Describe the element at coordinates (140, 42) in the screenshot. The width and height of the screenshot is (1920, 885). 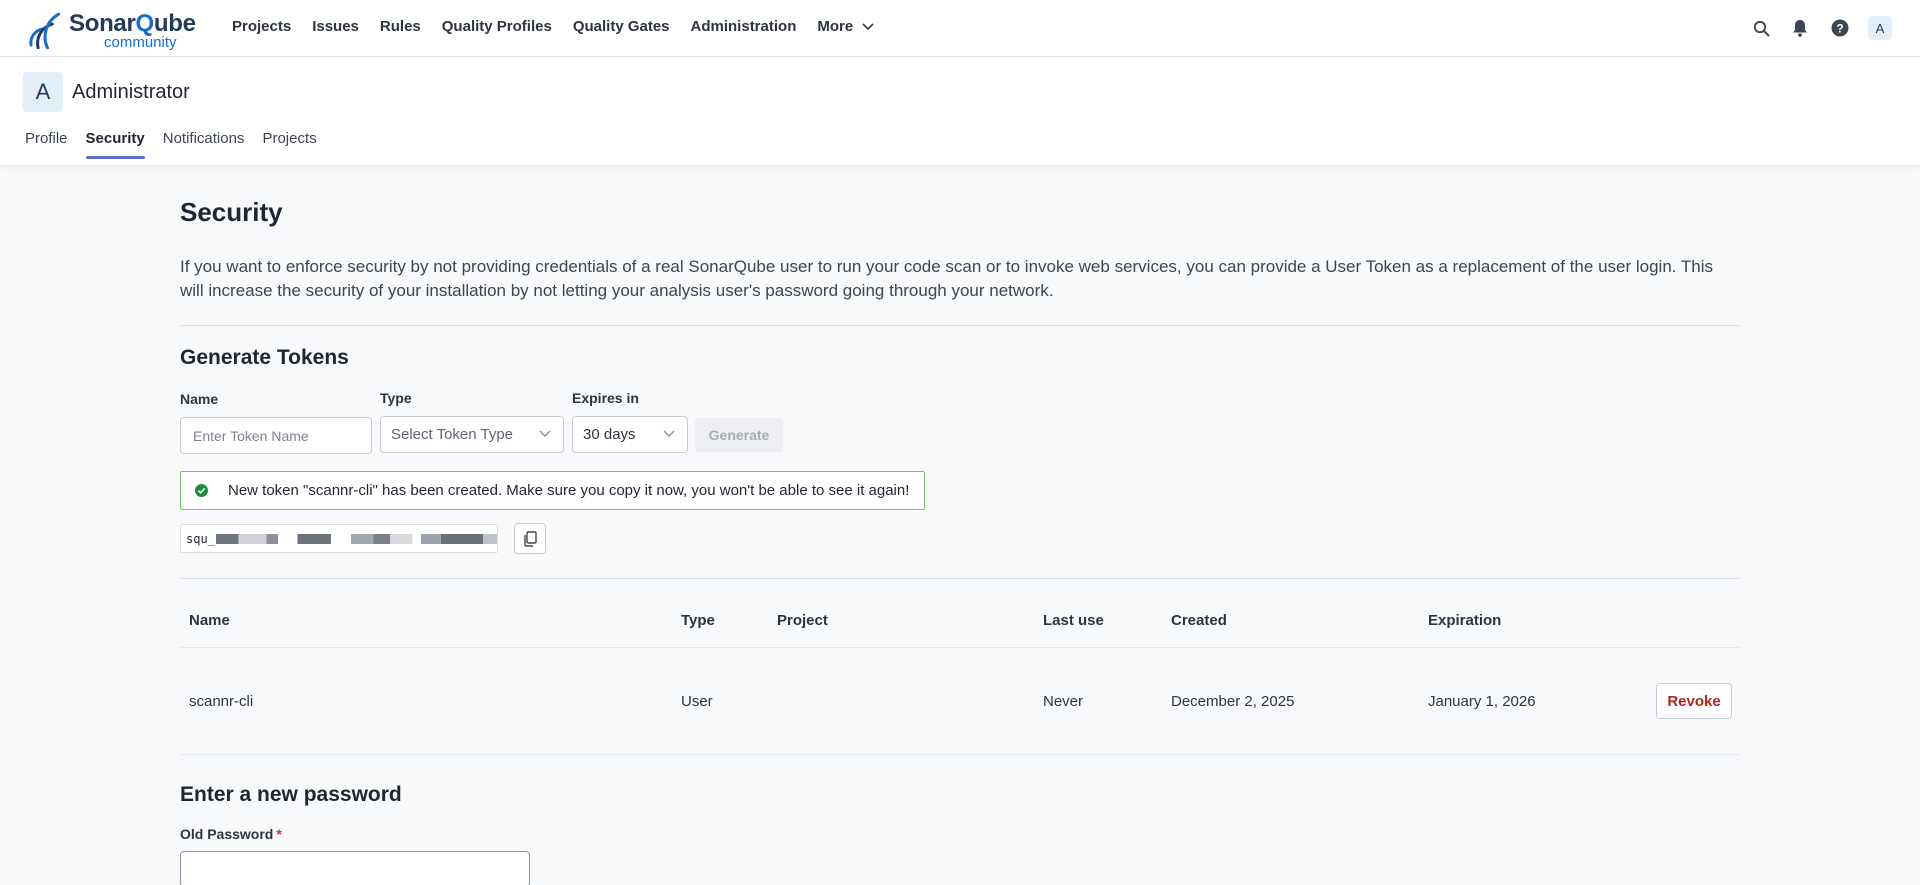
I see `edition-label: community` at that location.